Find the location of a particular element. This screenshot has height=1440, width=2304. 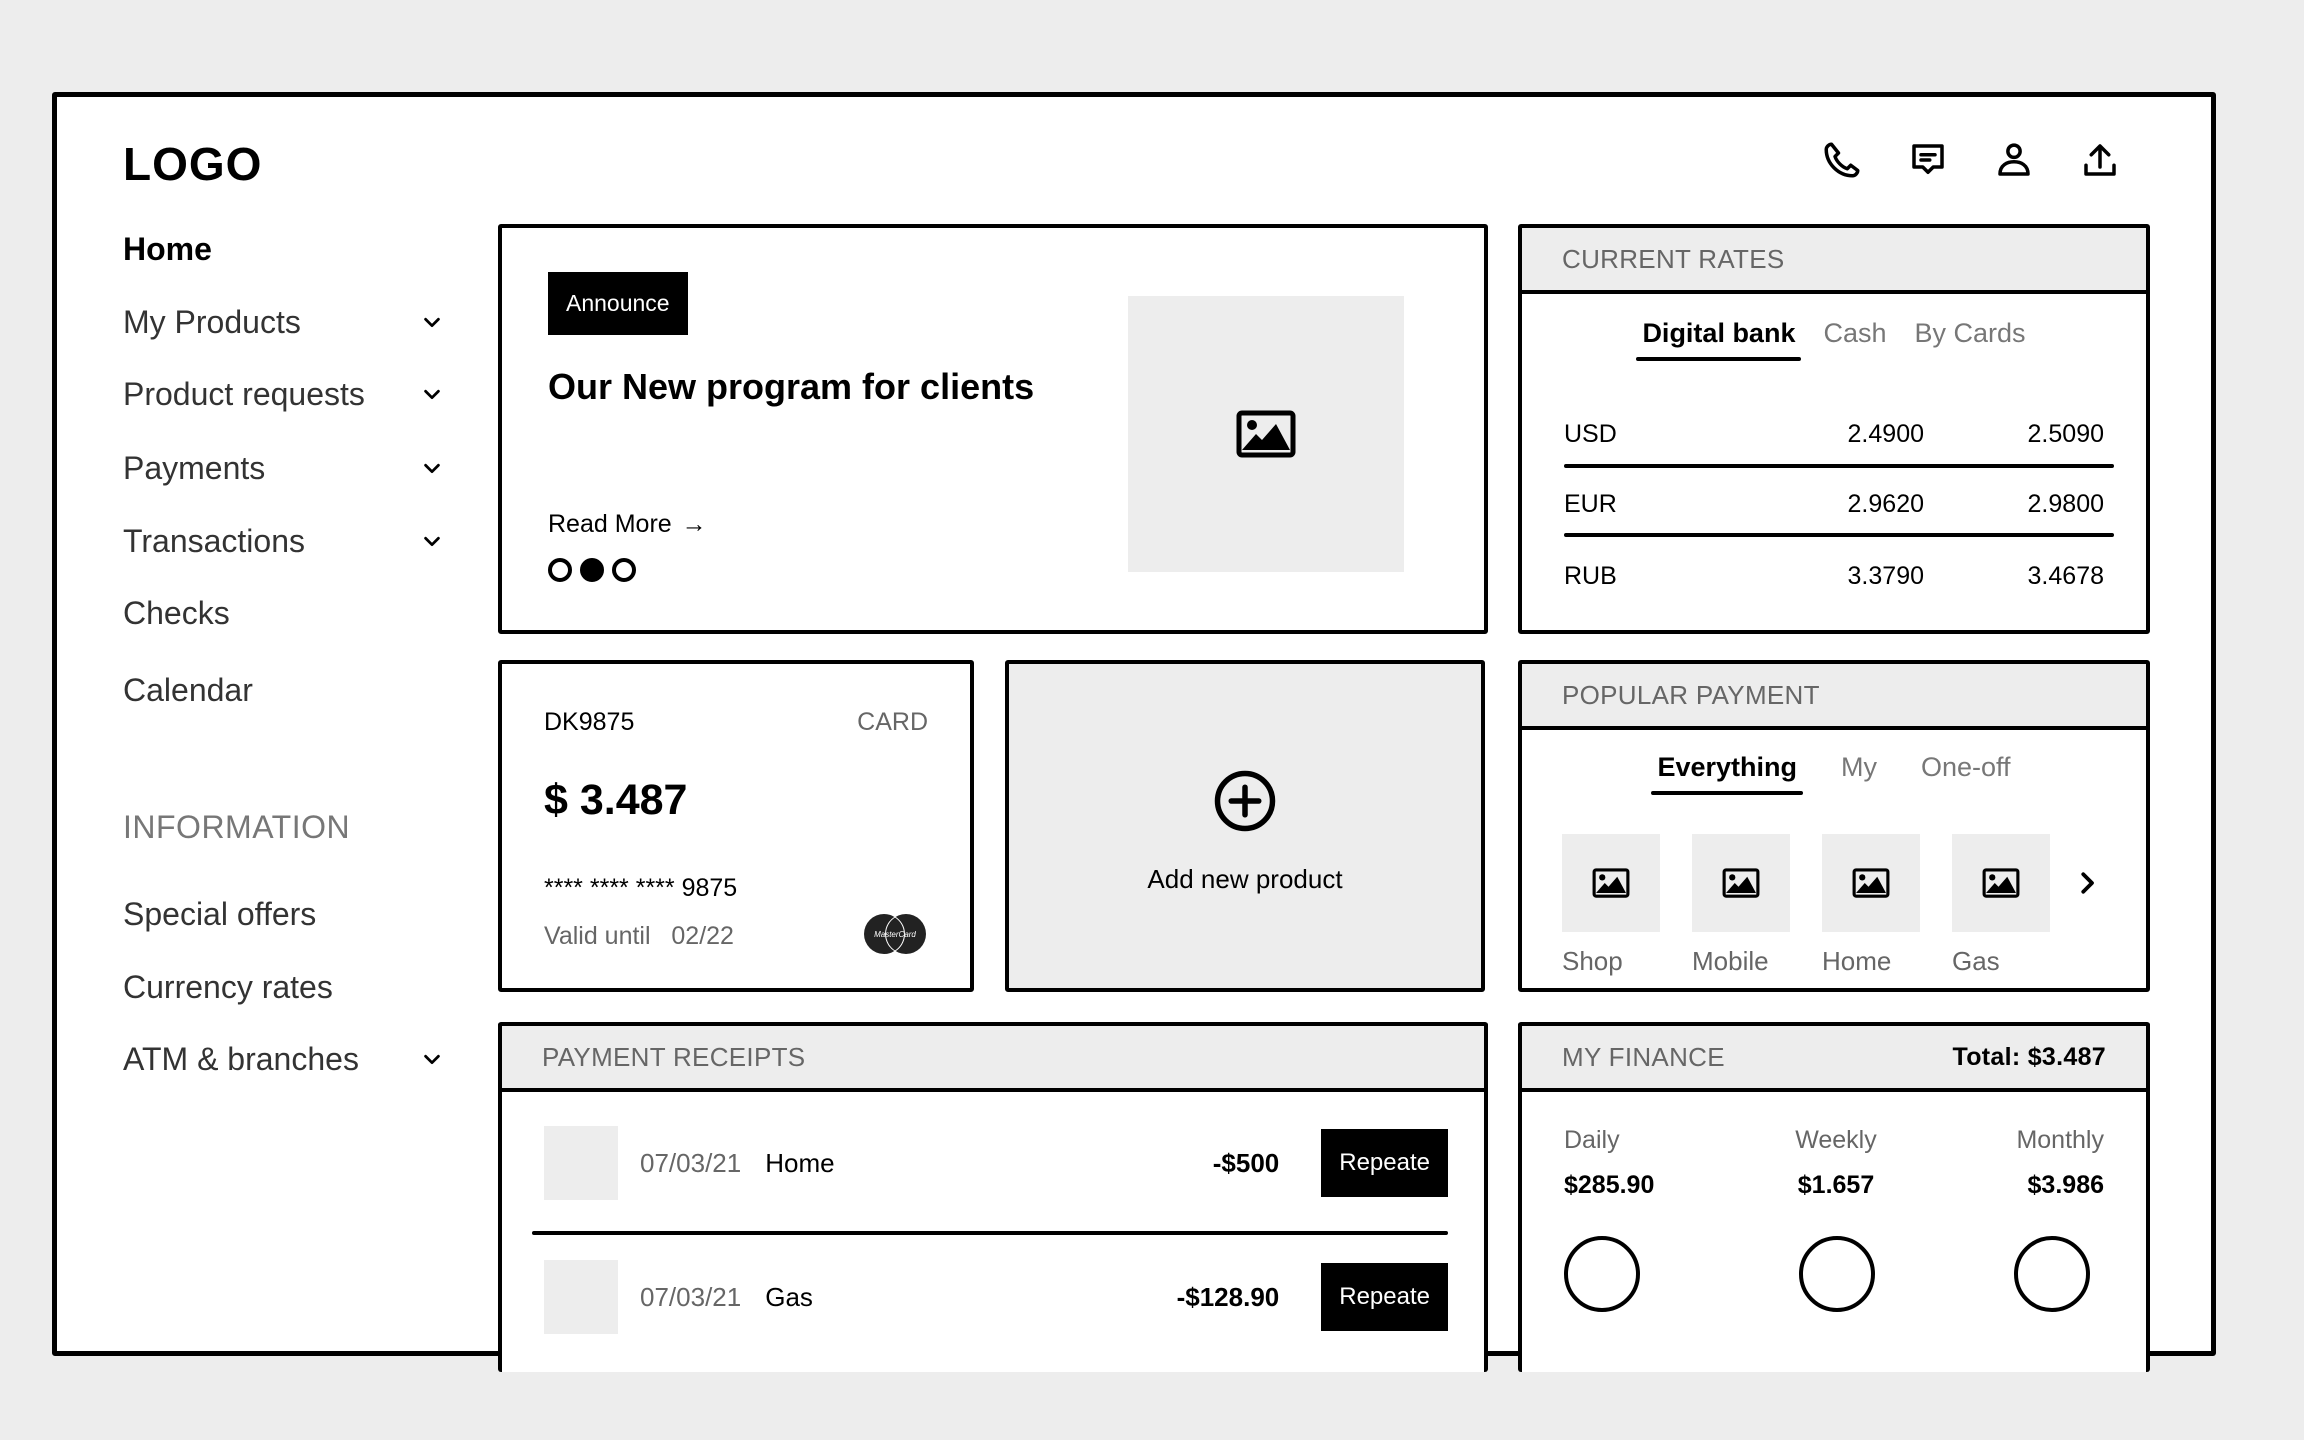

chevron-right-icon is located at coordinates (2087, 883).